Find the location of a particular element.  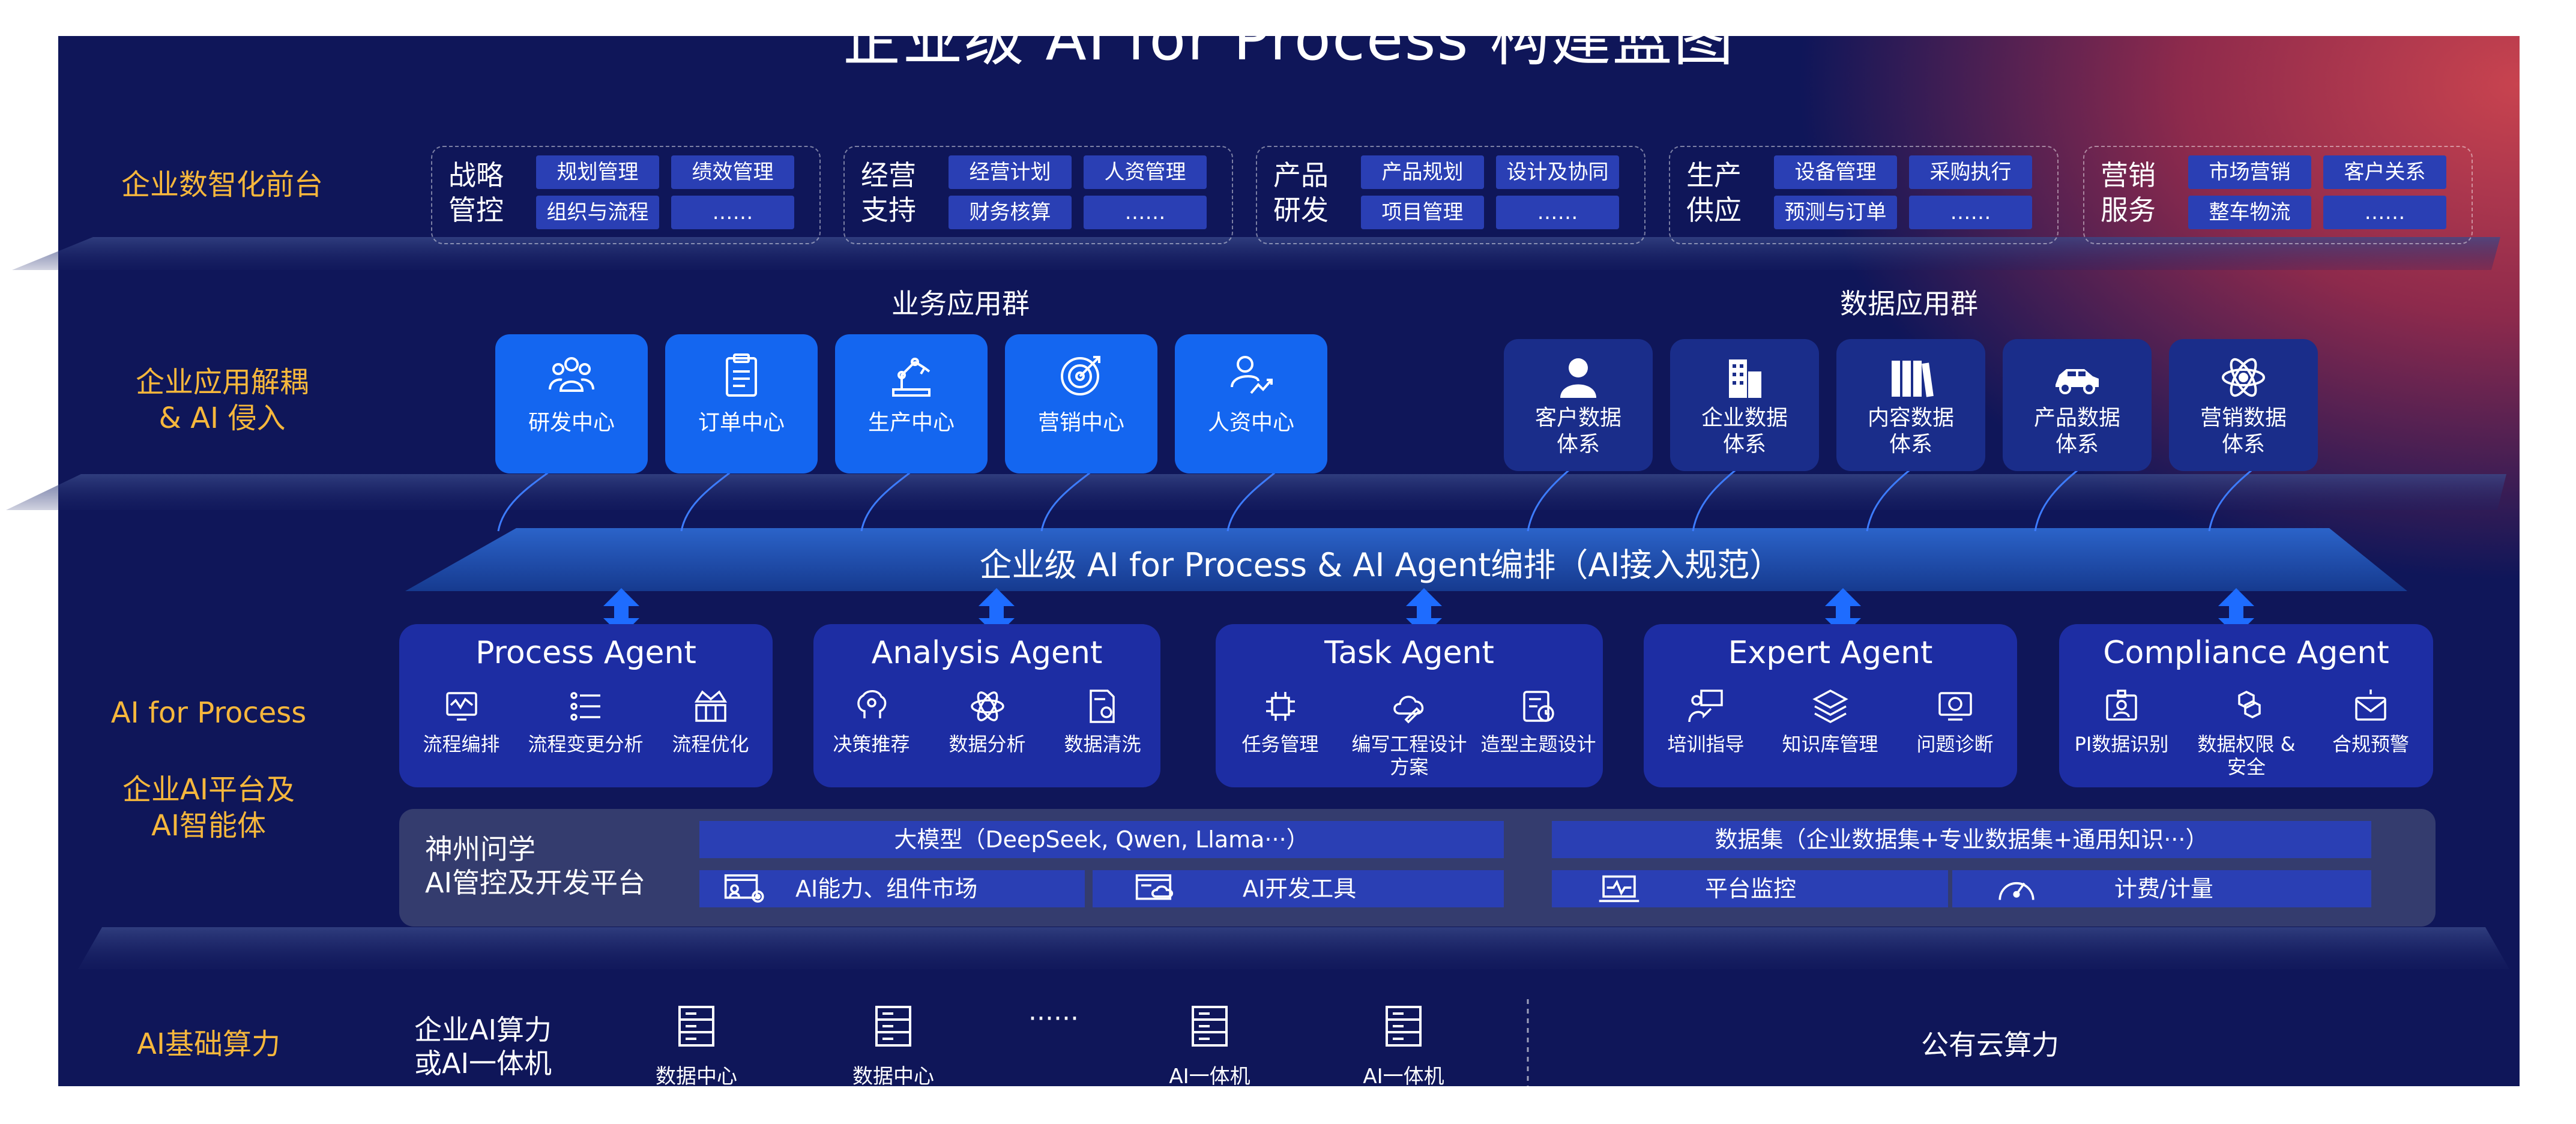

agent-card-3: Task Agent 任务管理 编写工程设计方案 造型主题设计 is located at coordinates (1409, 705).